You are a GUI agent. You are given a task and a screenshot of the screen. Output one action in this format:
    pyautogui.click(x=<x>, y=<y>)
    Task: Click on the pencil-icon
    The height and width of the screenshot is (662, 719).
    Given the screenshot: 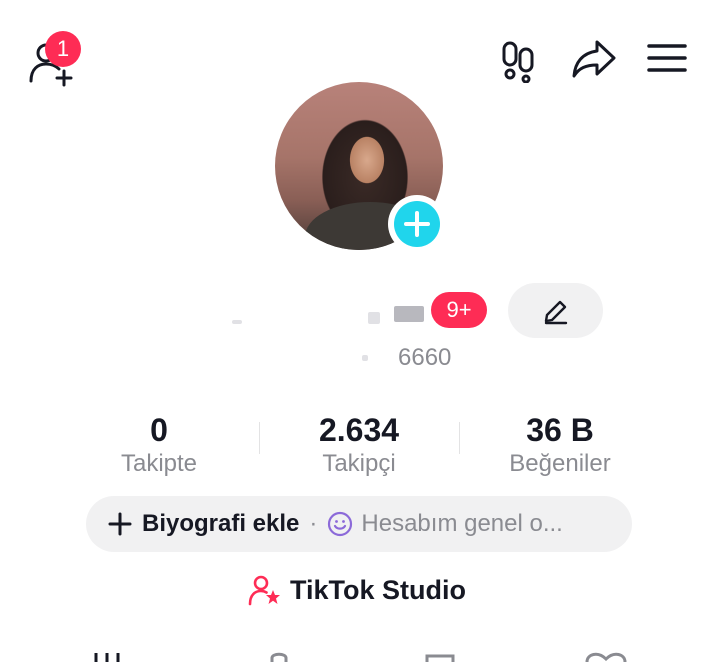 What is the action you would take?
    pyautogui.click(x=555, y=312)
    